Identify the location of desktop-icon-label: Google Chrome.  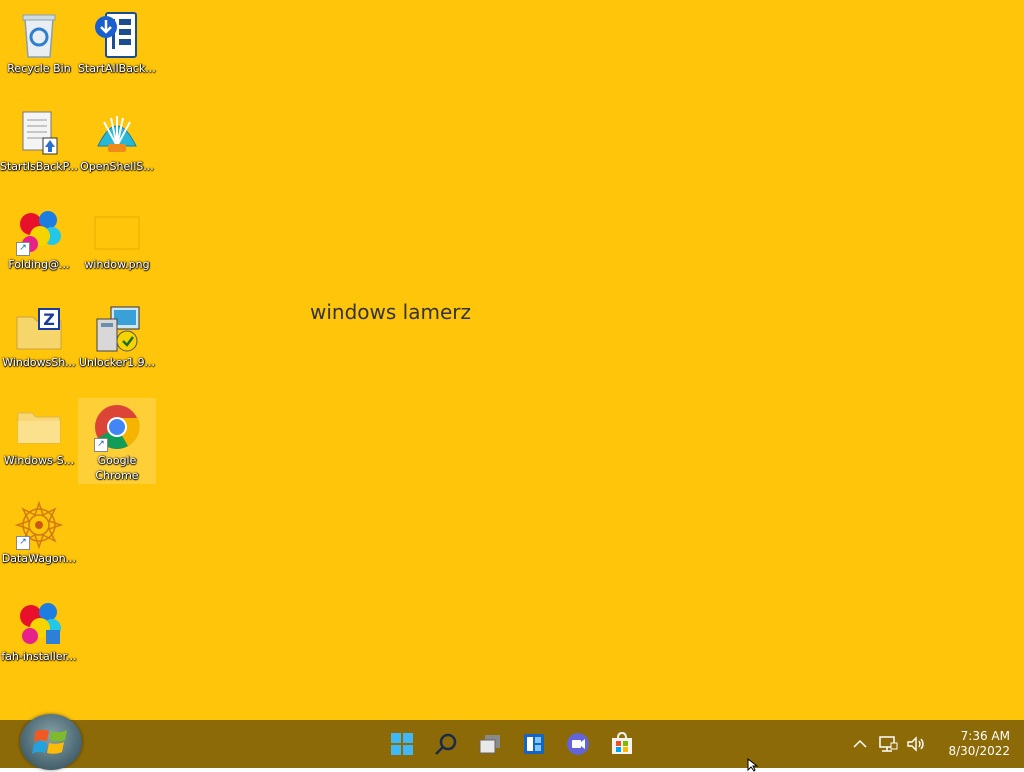
(117, 468).